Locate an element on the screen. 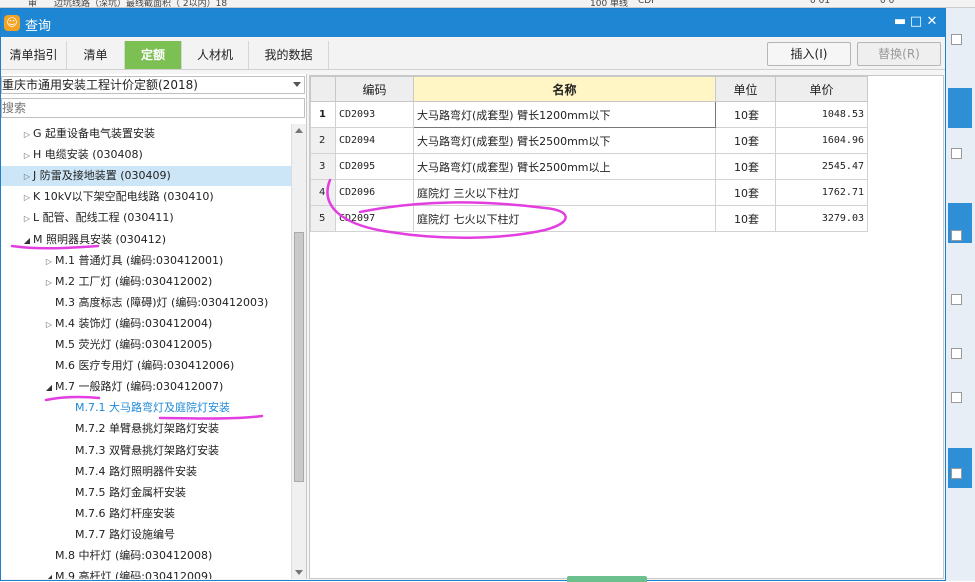 This screenshot has height=582, width=975. name-cell: 大马路弯灯(成套型) 臂长2500mm以上 is located at coordinates (564, 166).